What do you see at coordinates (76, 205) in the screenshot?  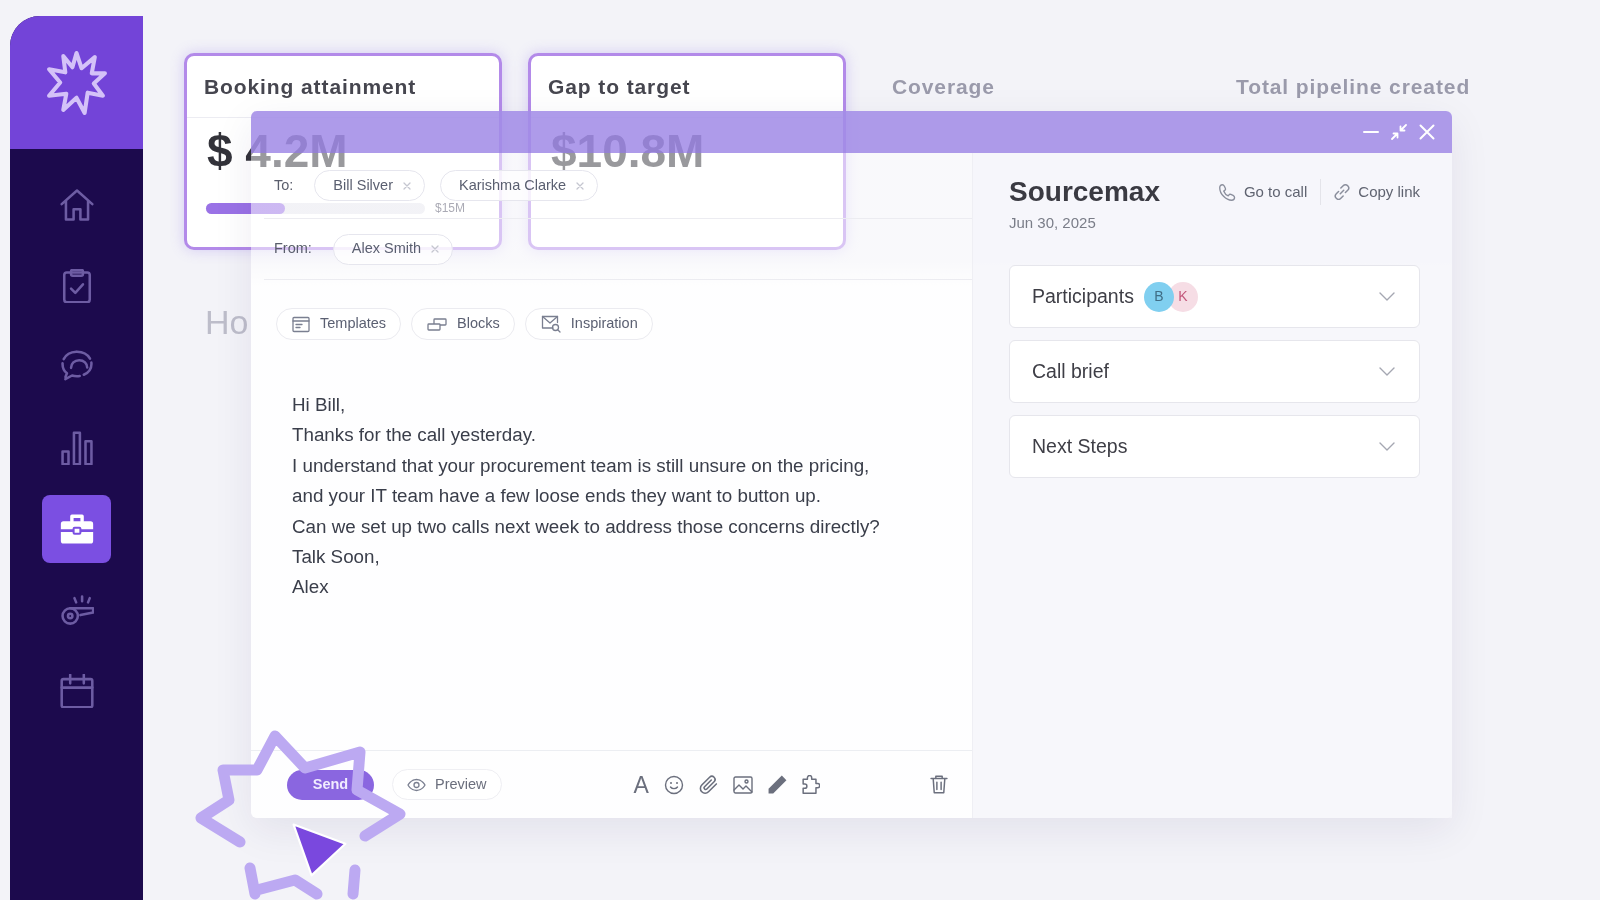 I see `home-icon` at bounding box center [76, 205].